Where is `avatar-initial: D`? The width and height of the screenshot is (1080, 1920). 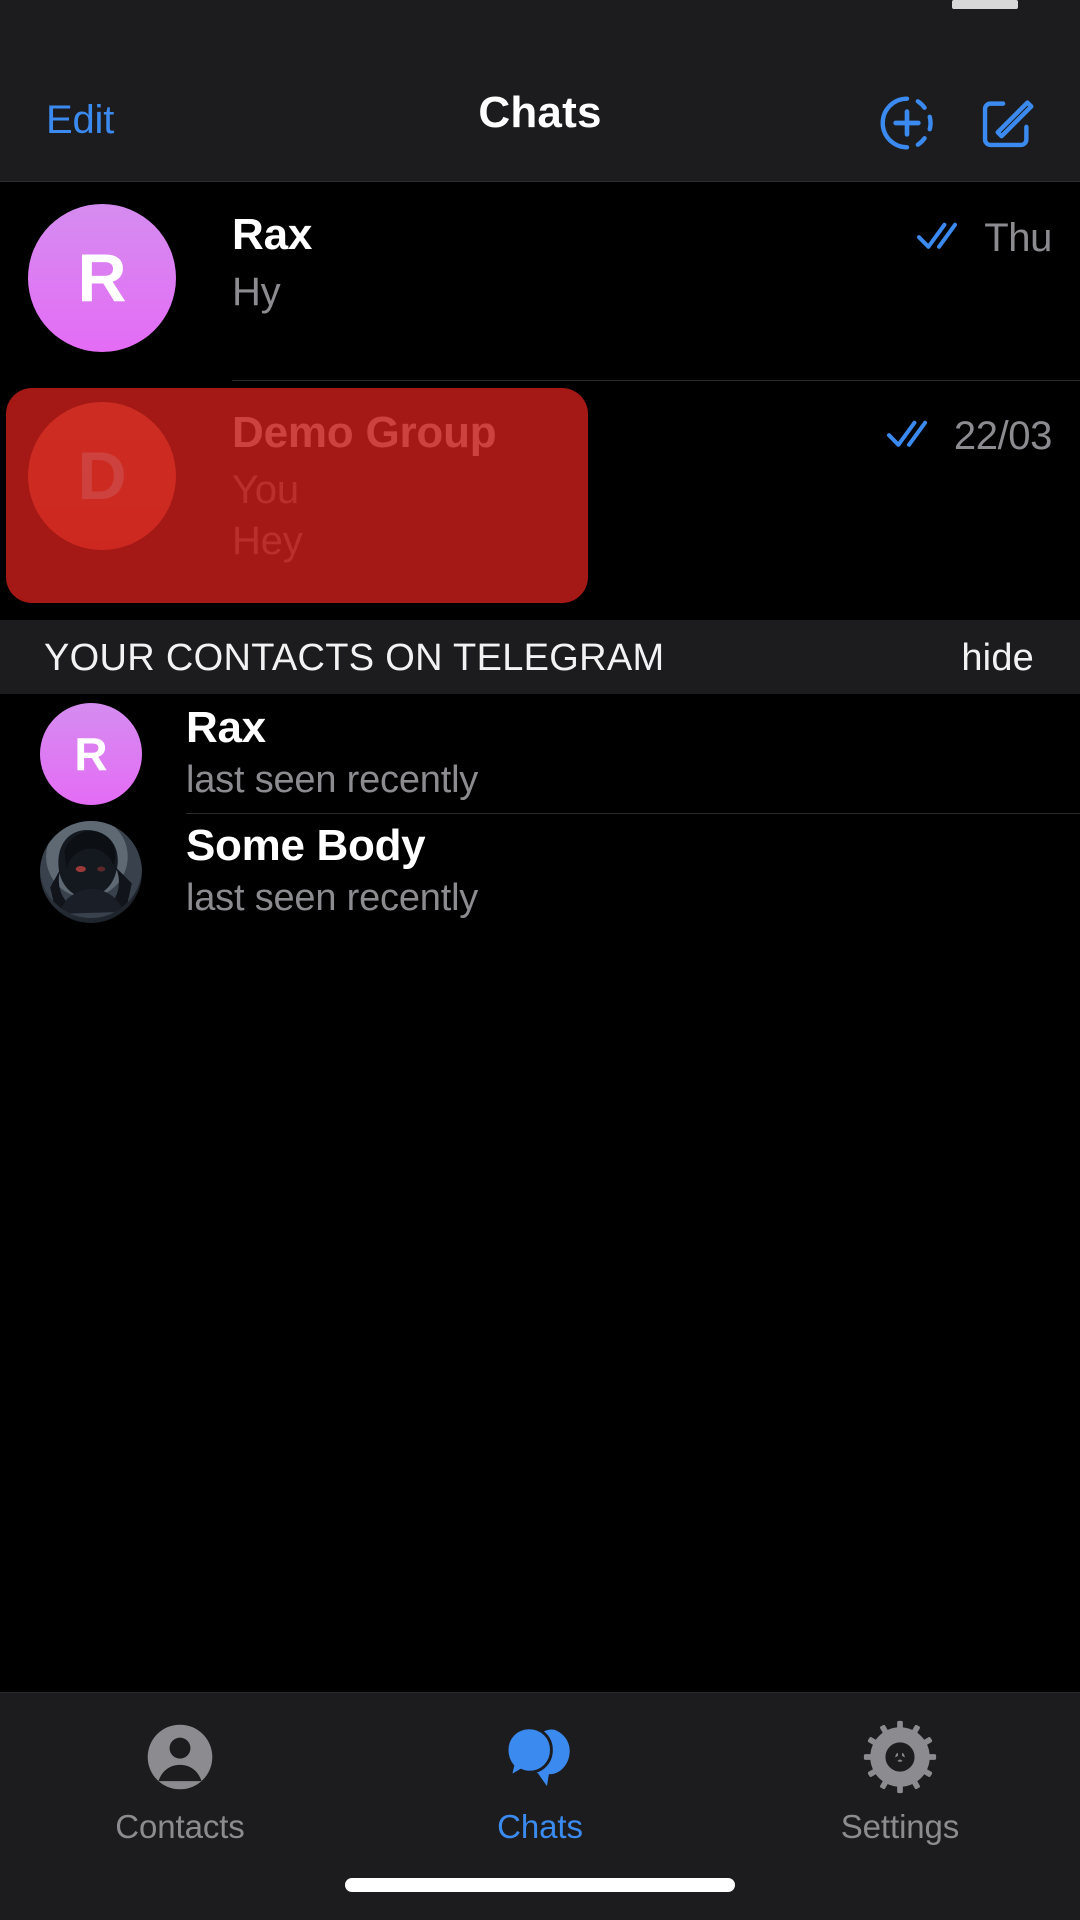 avatar-initial: D is located at coordinates (102, 476).